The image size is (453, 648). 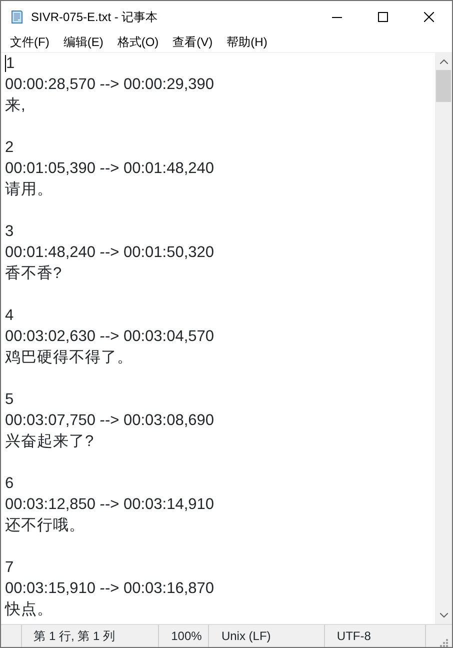 I want to click on notepad-icon, so click(x=17, y=16).